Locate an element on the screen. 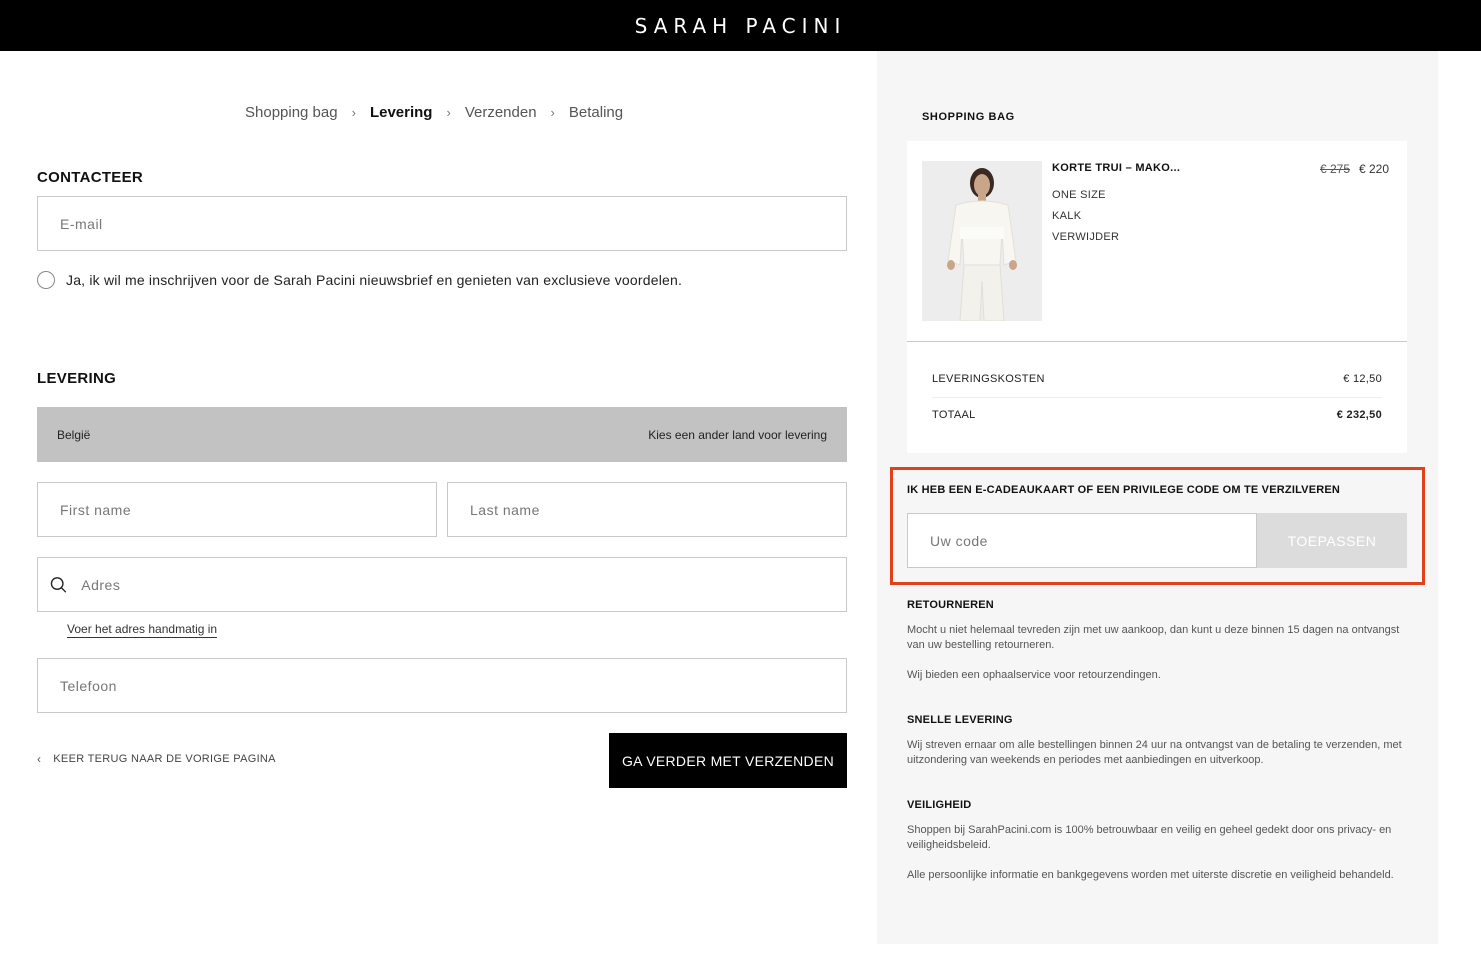 The image size is (1481, 961). promo-code-field is located at coordinates (1082, 540).